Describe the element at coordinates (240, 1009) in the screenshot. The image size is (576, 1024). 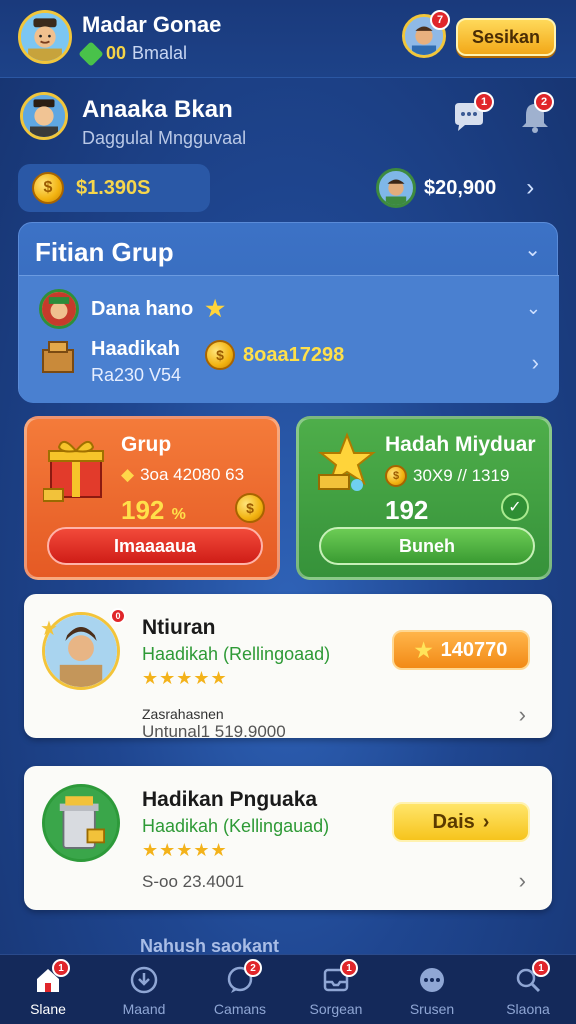
I see `nav-label: Camans` at that location.